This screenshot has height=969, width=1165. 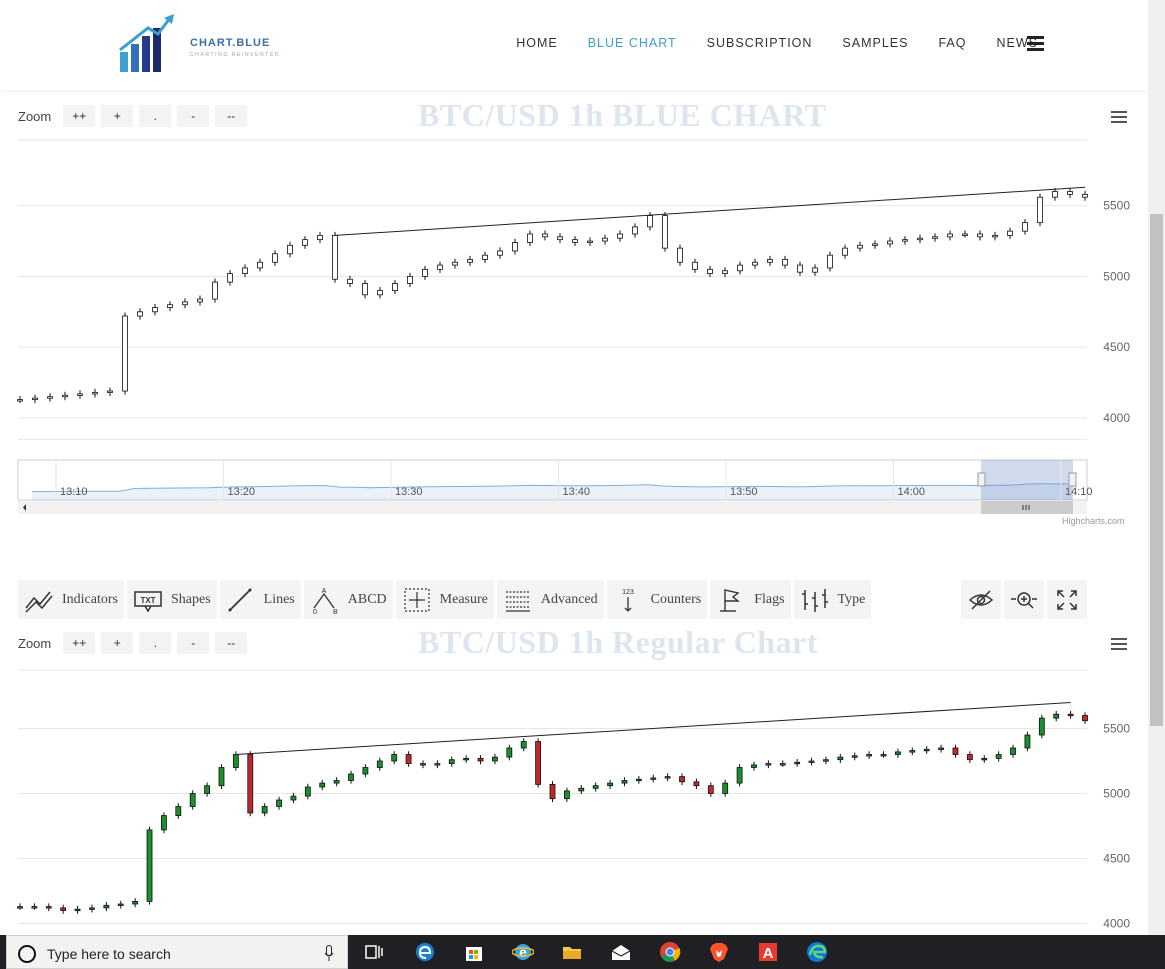 I want to click on tool-measure-label: Measure, so click(x=463, y=599).